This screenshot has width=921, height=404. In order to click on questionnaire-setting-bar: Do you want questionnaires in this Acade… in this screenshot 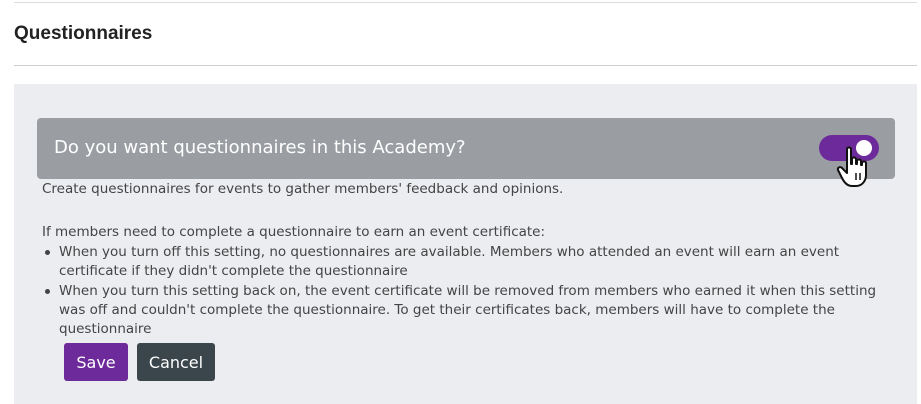, I will do `click(466, 148)`.